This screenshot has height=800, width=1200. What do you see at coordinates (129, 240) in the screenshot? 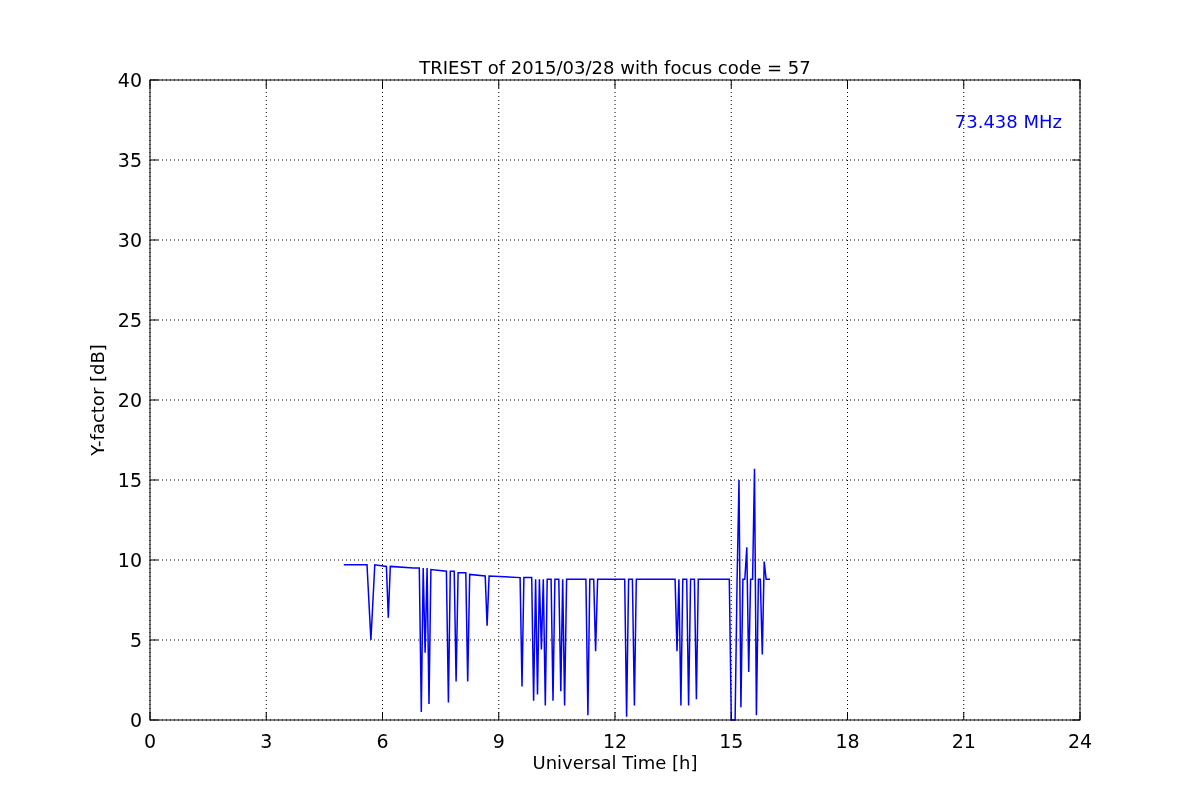
I see `y-tick-label: 30` at bounding box center [129, 240].